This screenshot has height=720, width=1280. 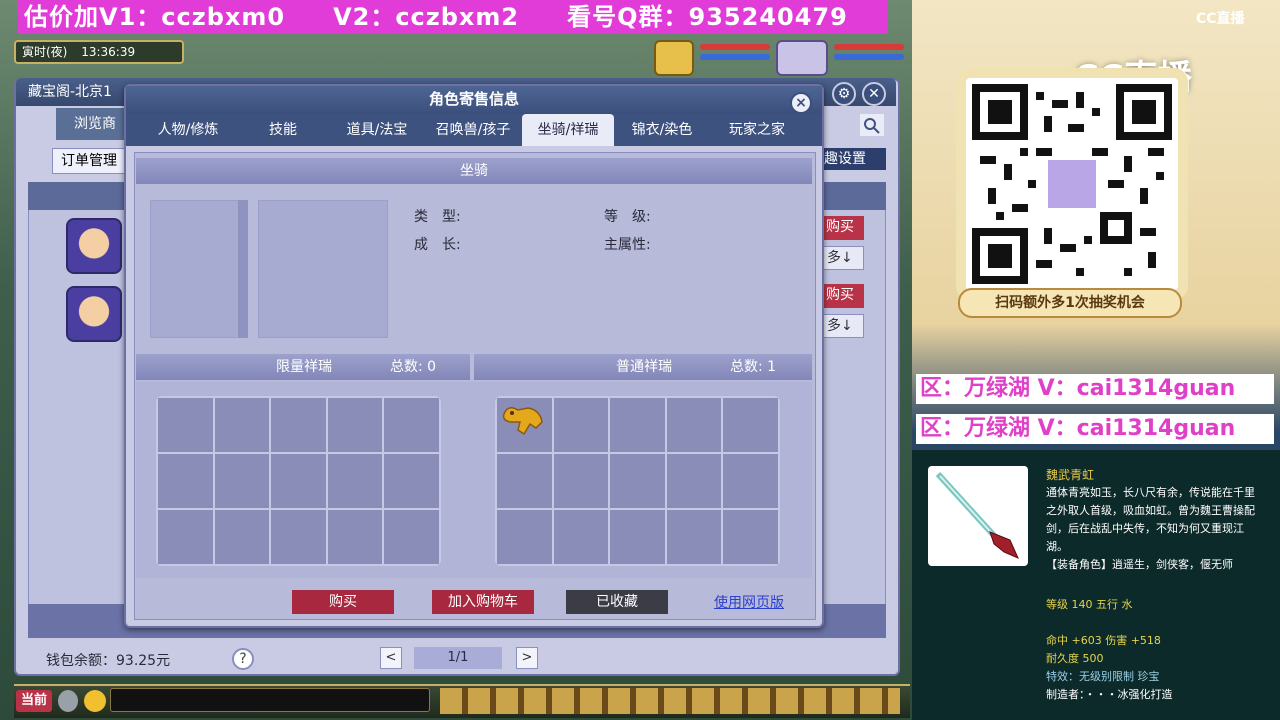 I want to click on tab-summons: 召唤兽/孩子, so click(x=473, y=130).